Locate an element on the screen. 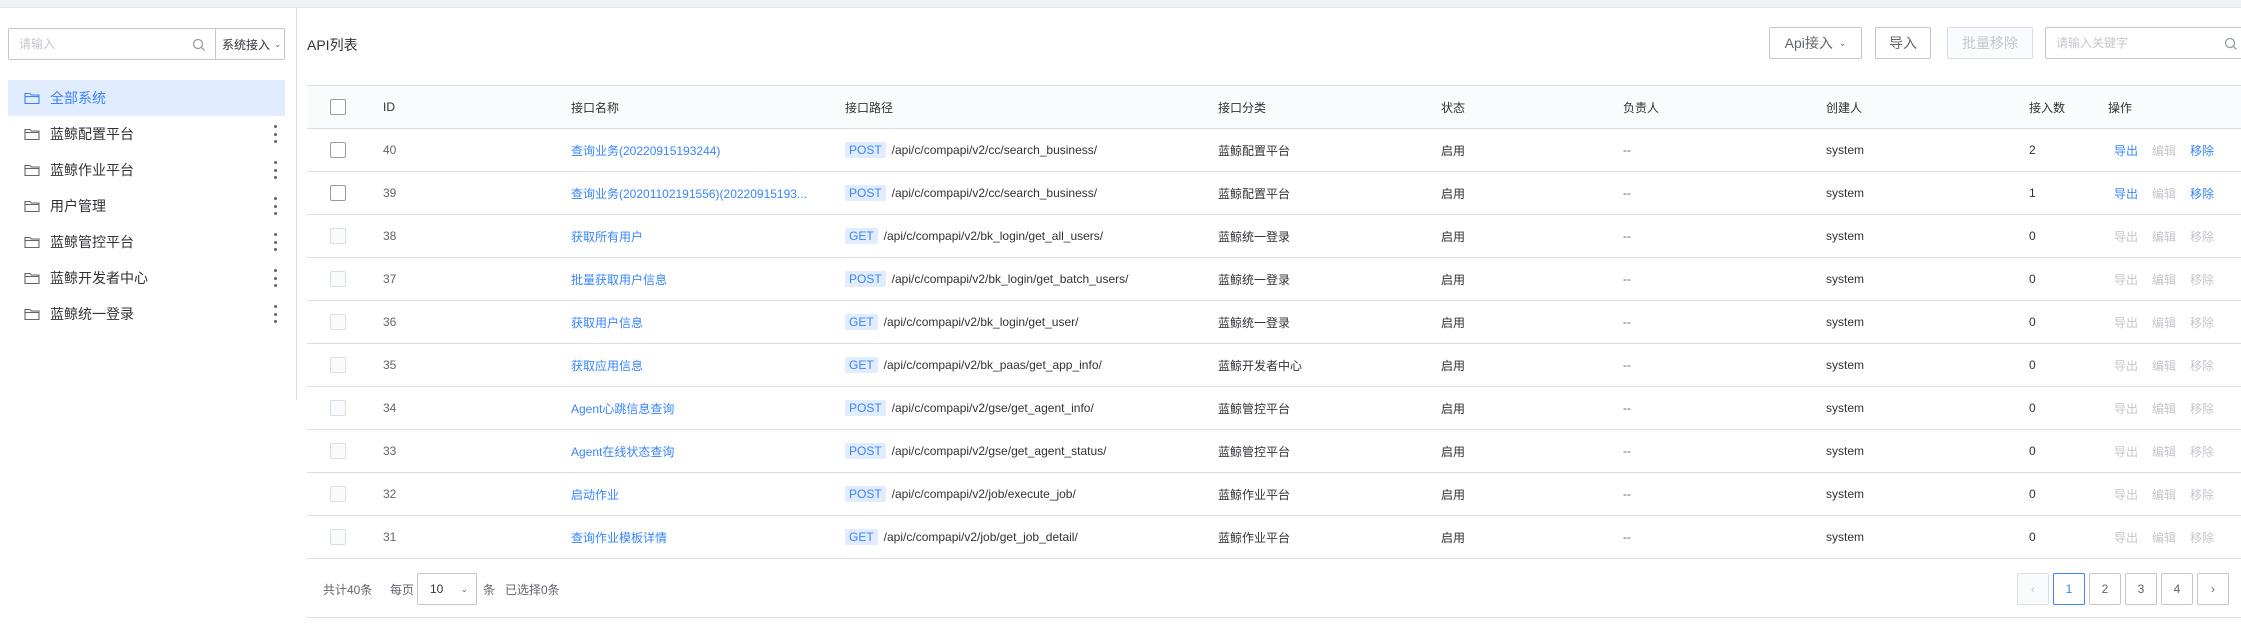  page-button-4: 4 is located at coordinates (2177, 589).